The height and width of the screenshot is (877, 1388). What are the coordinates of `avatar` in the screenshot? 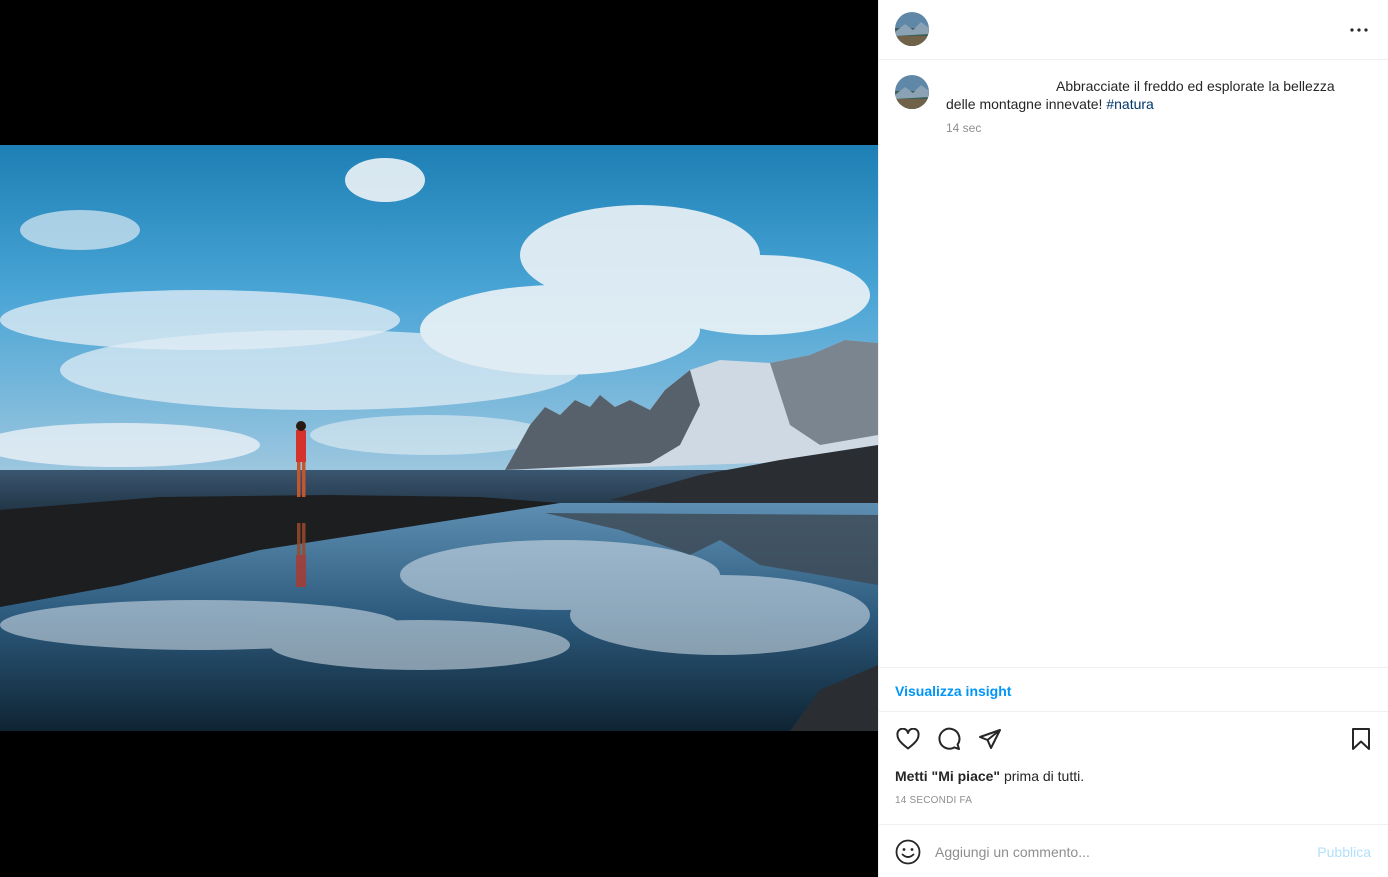 It's located at (912, 29).